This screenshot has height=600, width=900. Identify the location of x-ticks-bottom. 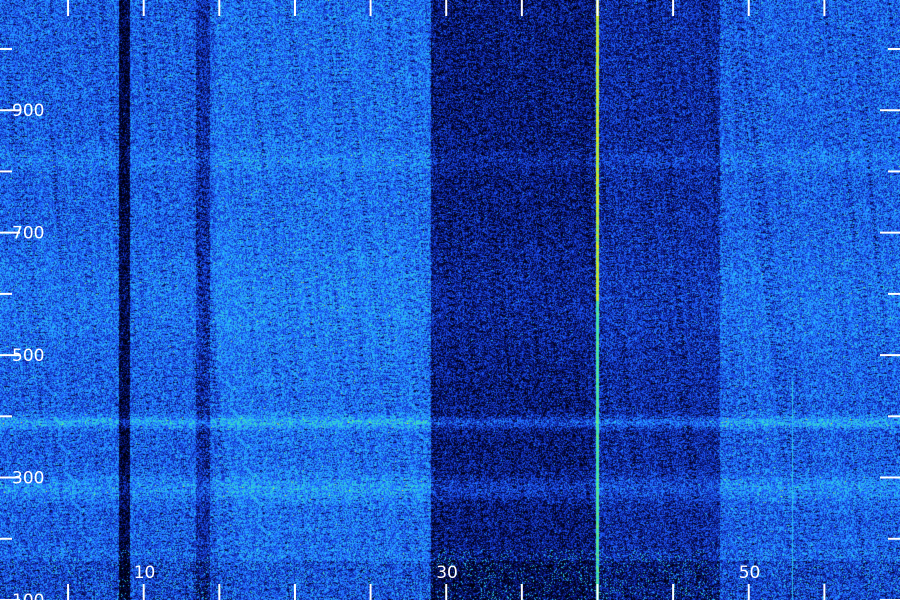
(446, 592).